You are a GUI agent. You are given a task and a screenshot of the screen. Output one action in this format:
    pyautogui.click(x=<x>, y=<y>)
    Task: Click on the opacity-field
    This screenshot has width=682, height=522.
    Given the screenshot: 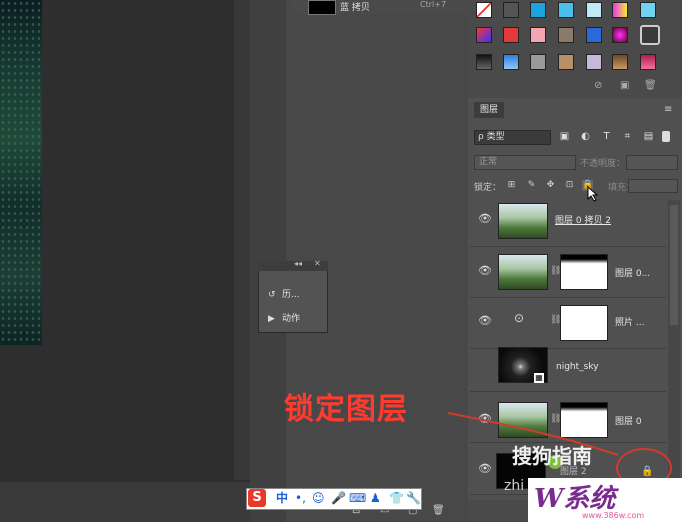 What is the action you would take?
    pyautogui.click(x=652, y=162)
    